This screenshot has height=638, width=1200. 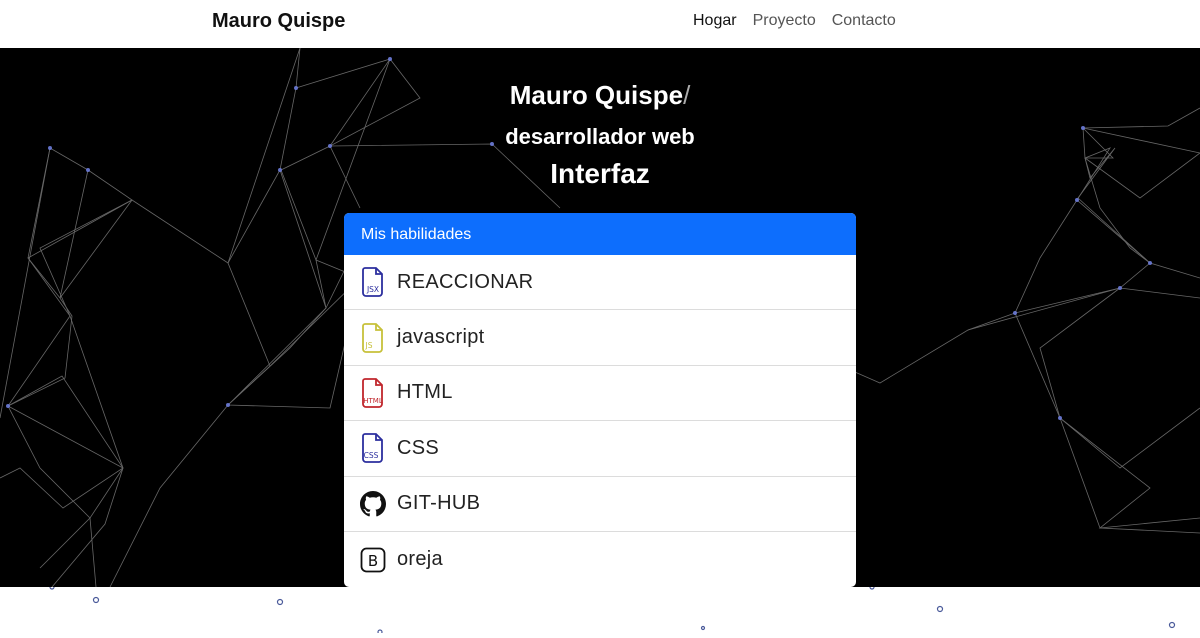 I want to click on navbar: Mauro Quispe Hogar Proyecto Contacto, so click(x=600, y=24).